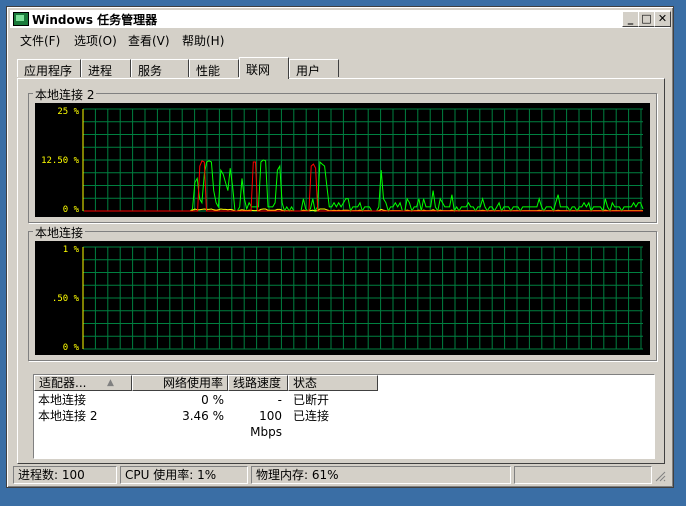 The width and height of the screenshot is (686, 506). I want to click on resize-grip-icon, so click(660, 476).